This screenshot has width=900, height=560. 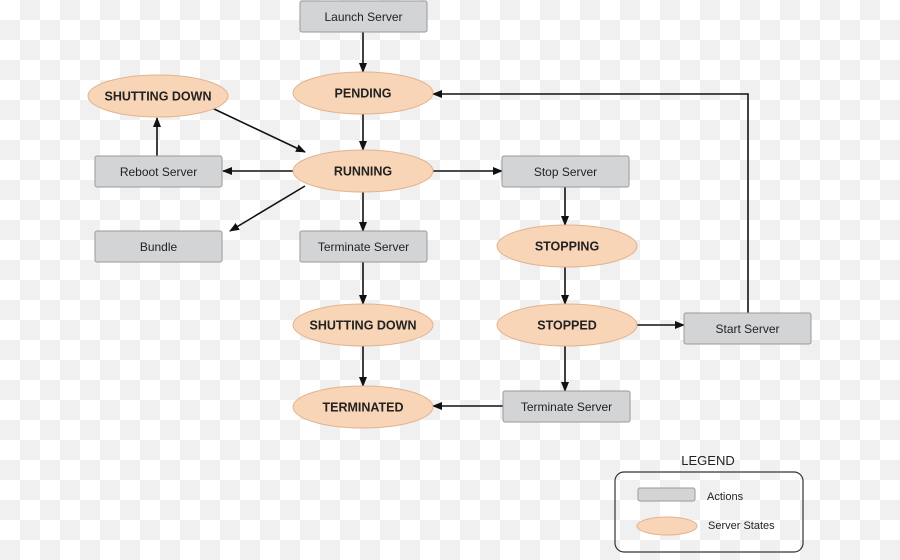 I want to click on legend-title: LEGEND, so click(x=707, y=460).